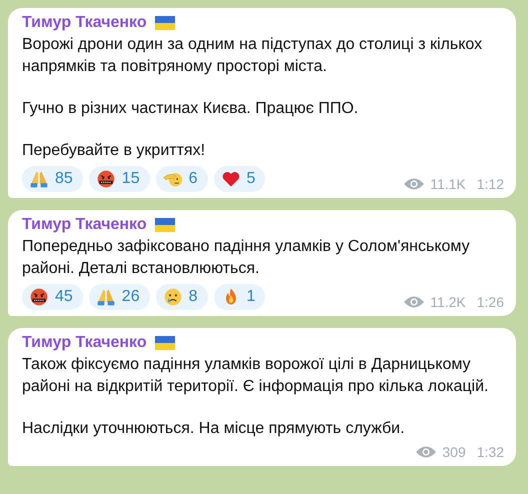 Image resolution: width=528 pixels, height=494 pixels. Describe the element at coordinates (52, 297) in the screenshot. I see `reaction-button: 45` at that location.